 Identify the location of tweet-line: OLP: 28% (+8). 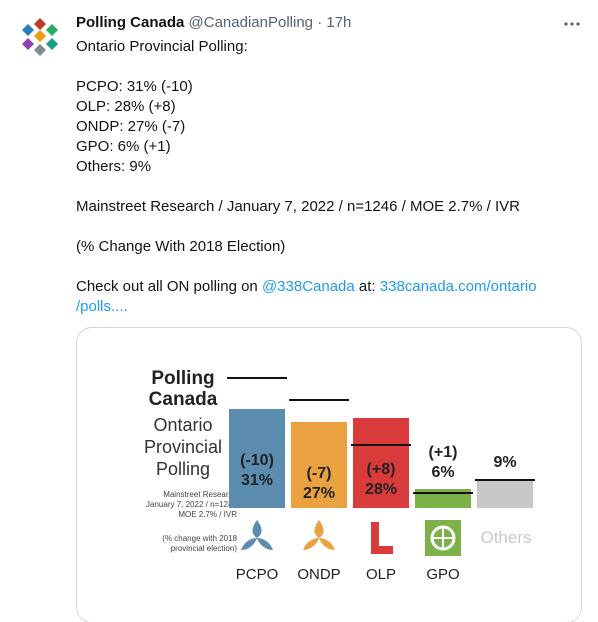
(126, 106).